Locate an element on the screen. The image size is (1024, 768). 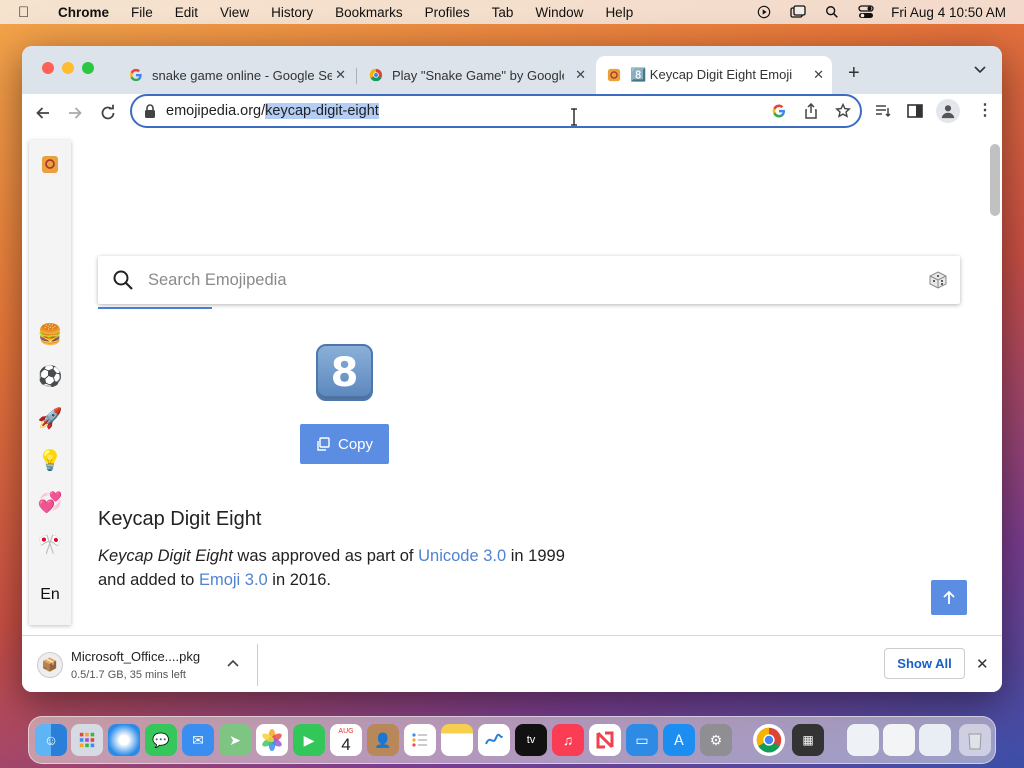
page-scrollbar is located at coordinates (995, 180).